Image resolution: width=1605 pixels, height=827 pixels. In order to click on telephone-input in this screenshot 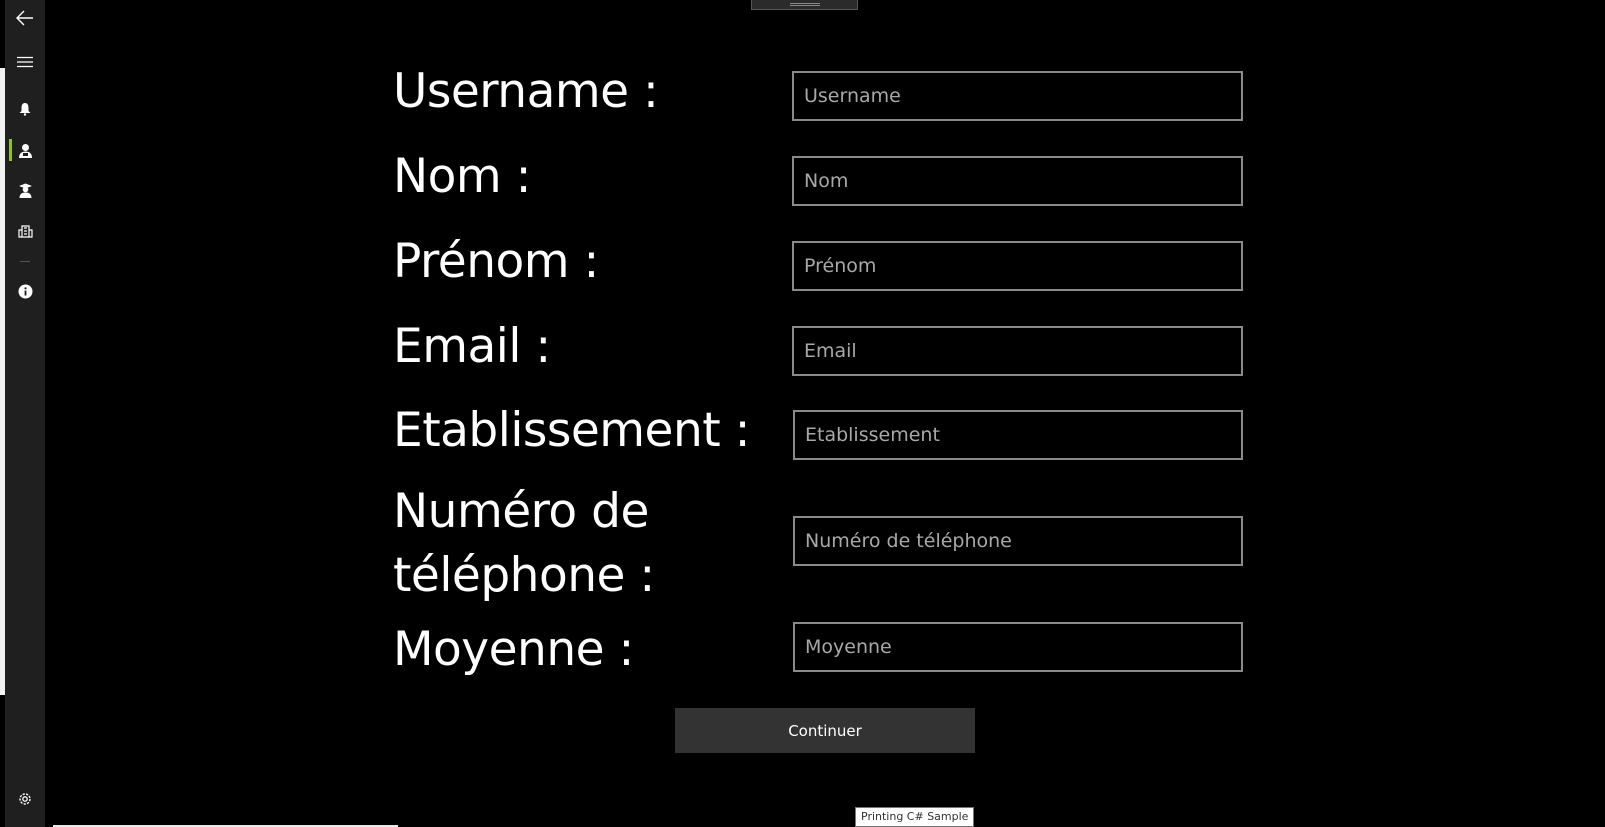, I will do `click(1018, 541)`.